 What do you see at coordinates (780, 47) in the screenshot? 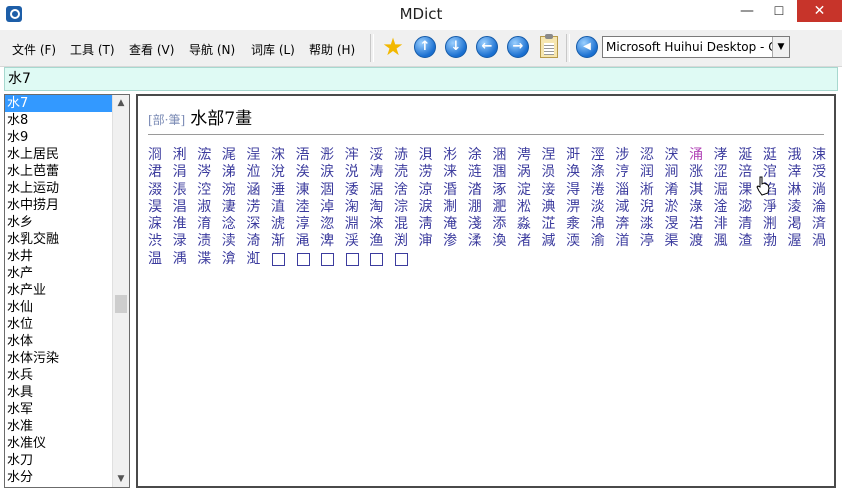
I see `chevron-down-icon: ▼` at bounding box center [780, 47].